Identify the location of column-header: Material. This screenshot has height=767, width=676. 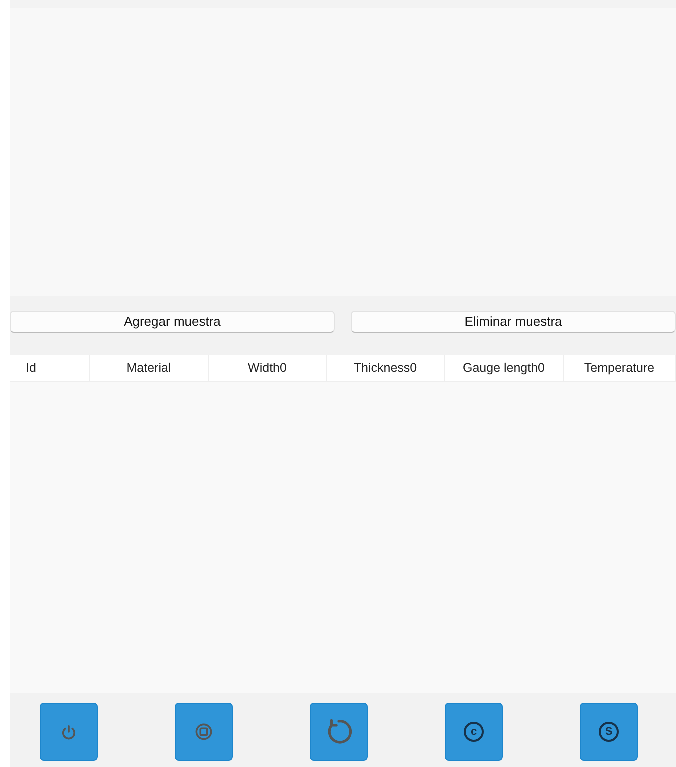
(149, 368).